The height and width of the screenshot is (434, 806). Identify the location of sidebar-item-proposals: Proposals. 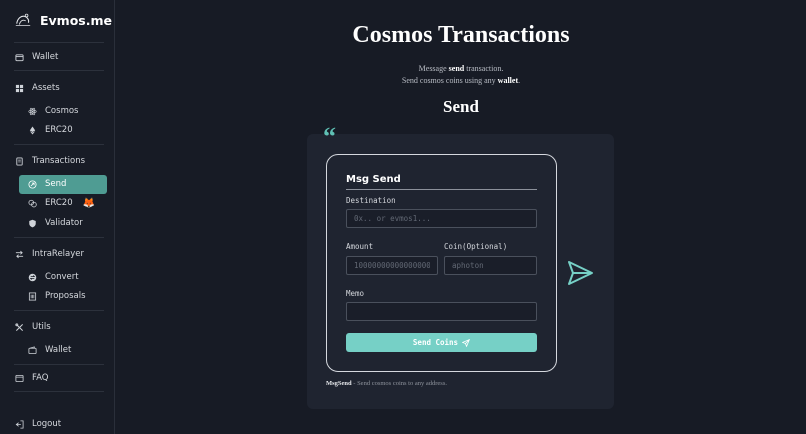
(56, 296).